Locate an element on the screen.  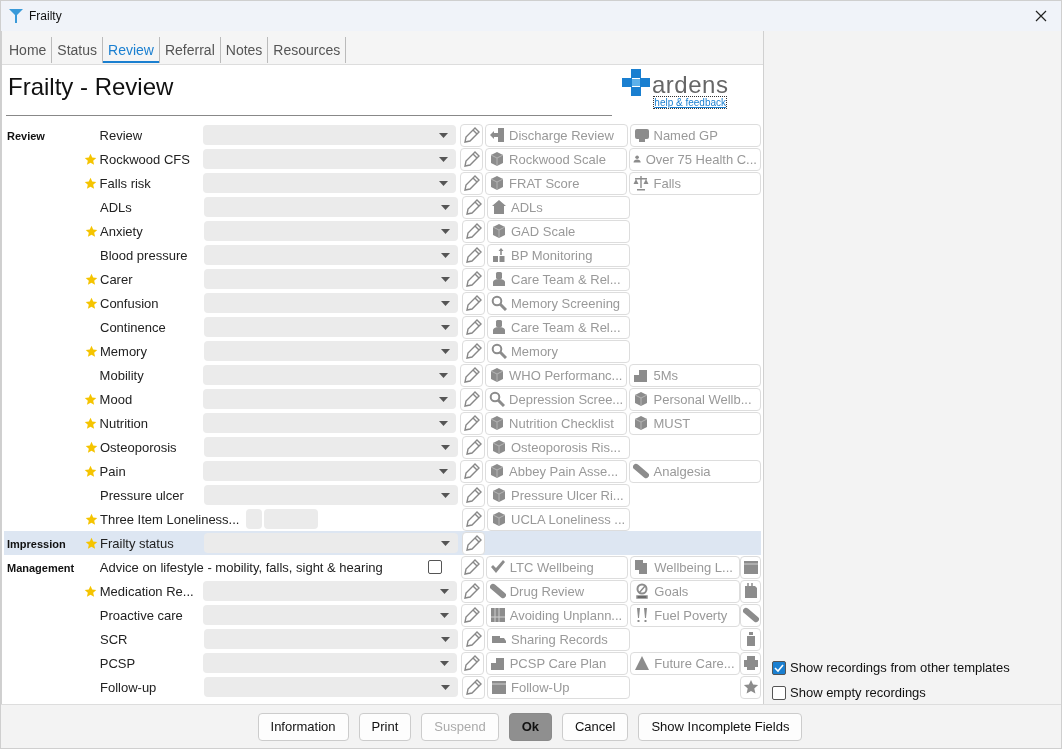
tab: Home is located at coordinates (28, 50).